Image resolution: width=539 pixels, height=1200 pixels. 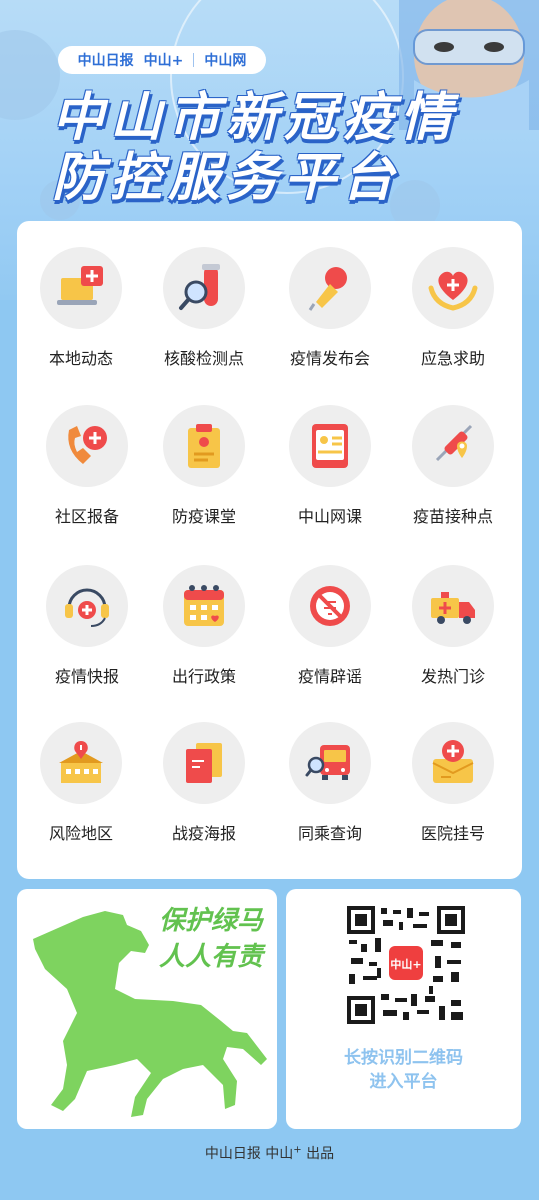 I want to click on bus-search-icon, so click(x=327, y=762).